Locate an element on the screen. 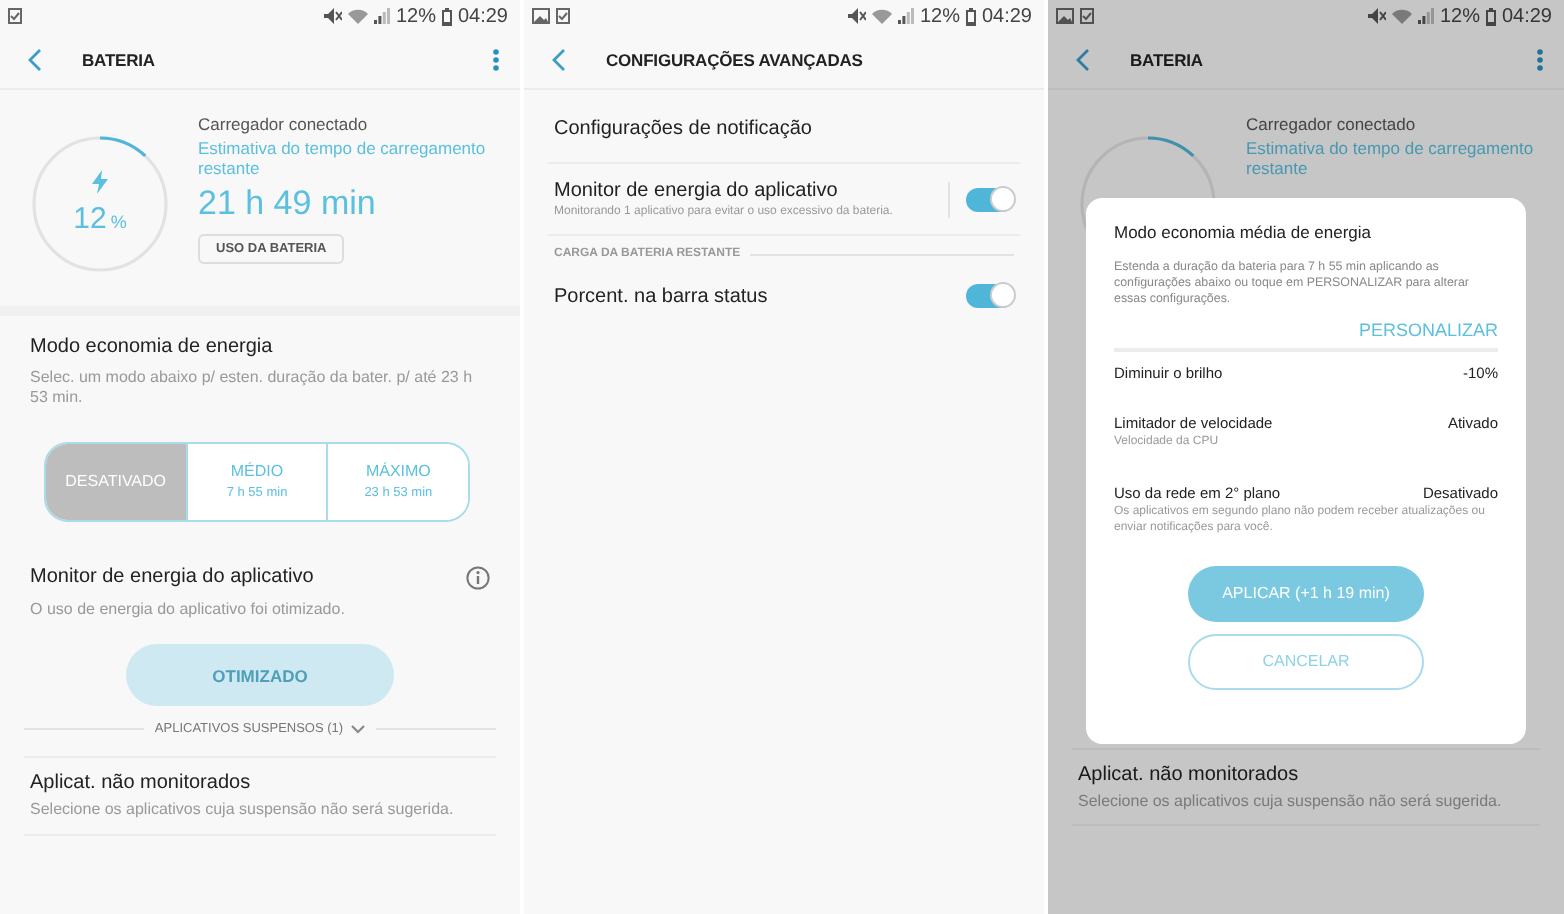 This screenshot has height=914, width=1564. setting-title: Configurações de notificação is located at coordinates (683, 129).